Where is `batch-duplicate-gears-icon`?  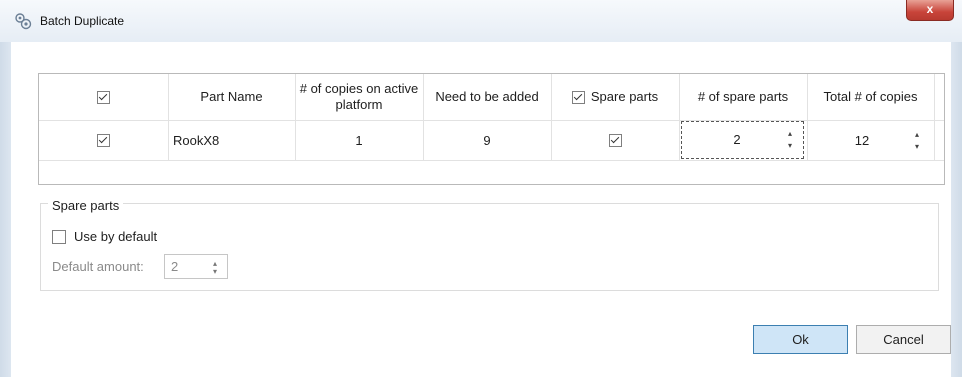
batch-duplicate-gears-icon is located at coordinates (23, 21).